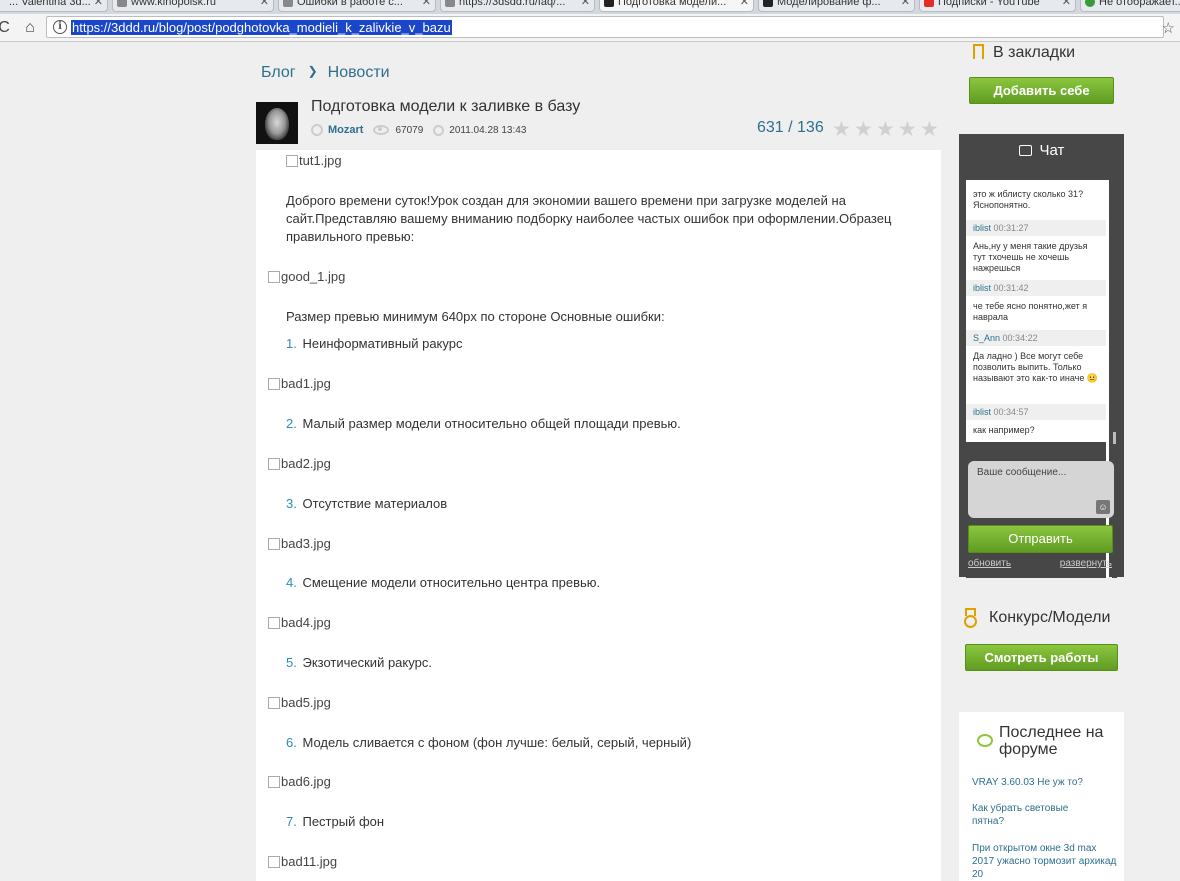 The image size is (1180, 881). I want to click on smiley-icon: ☺, so click(1103, 507).